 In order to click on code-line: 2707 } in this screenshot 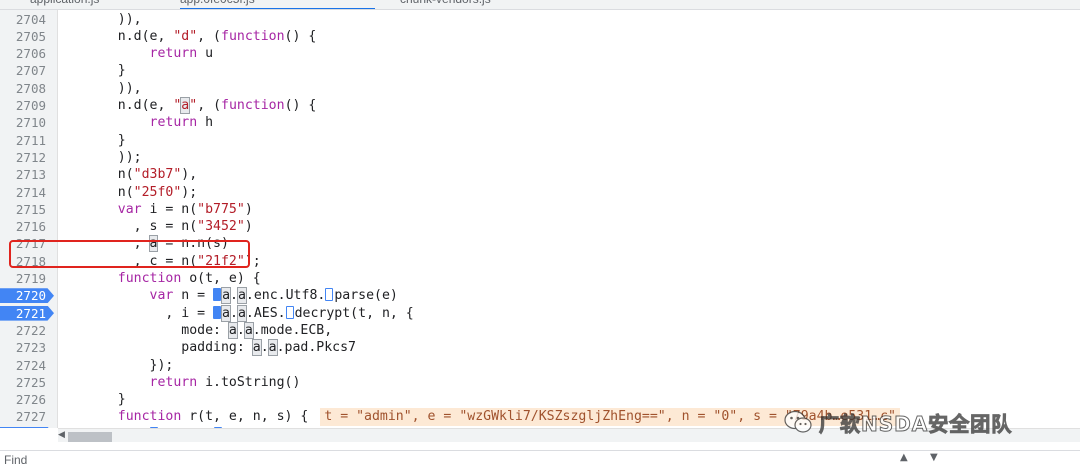, I will do `click(540, 70)`.